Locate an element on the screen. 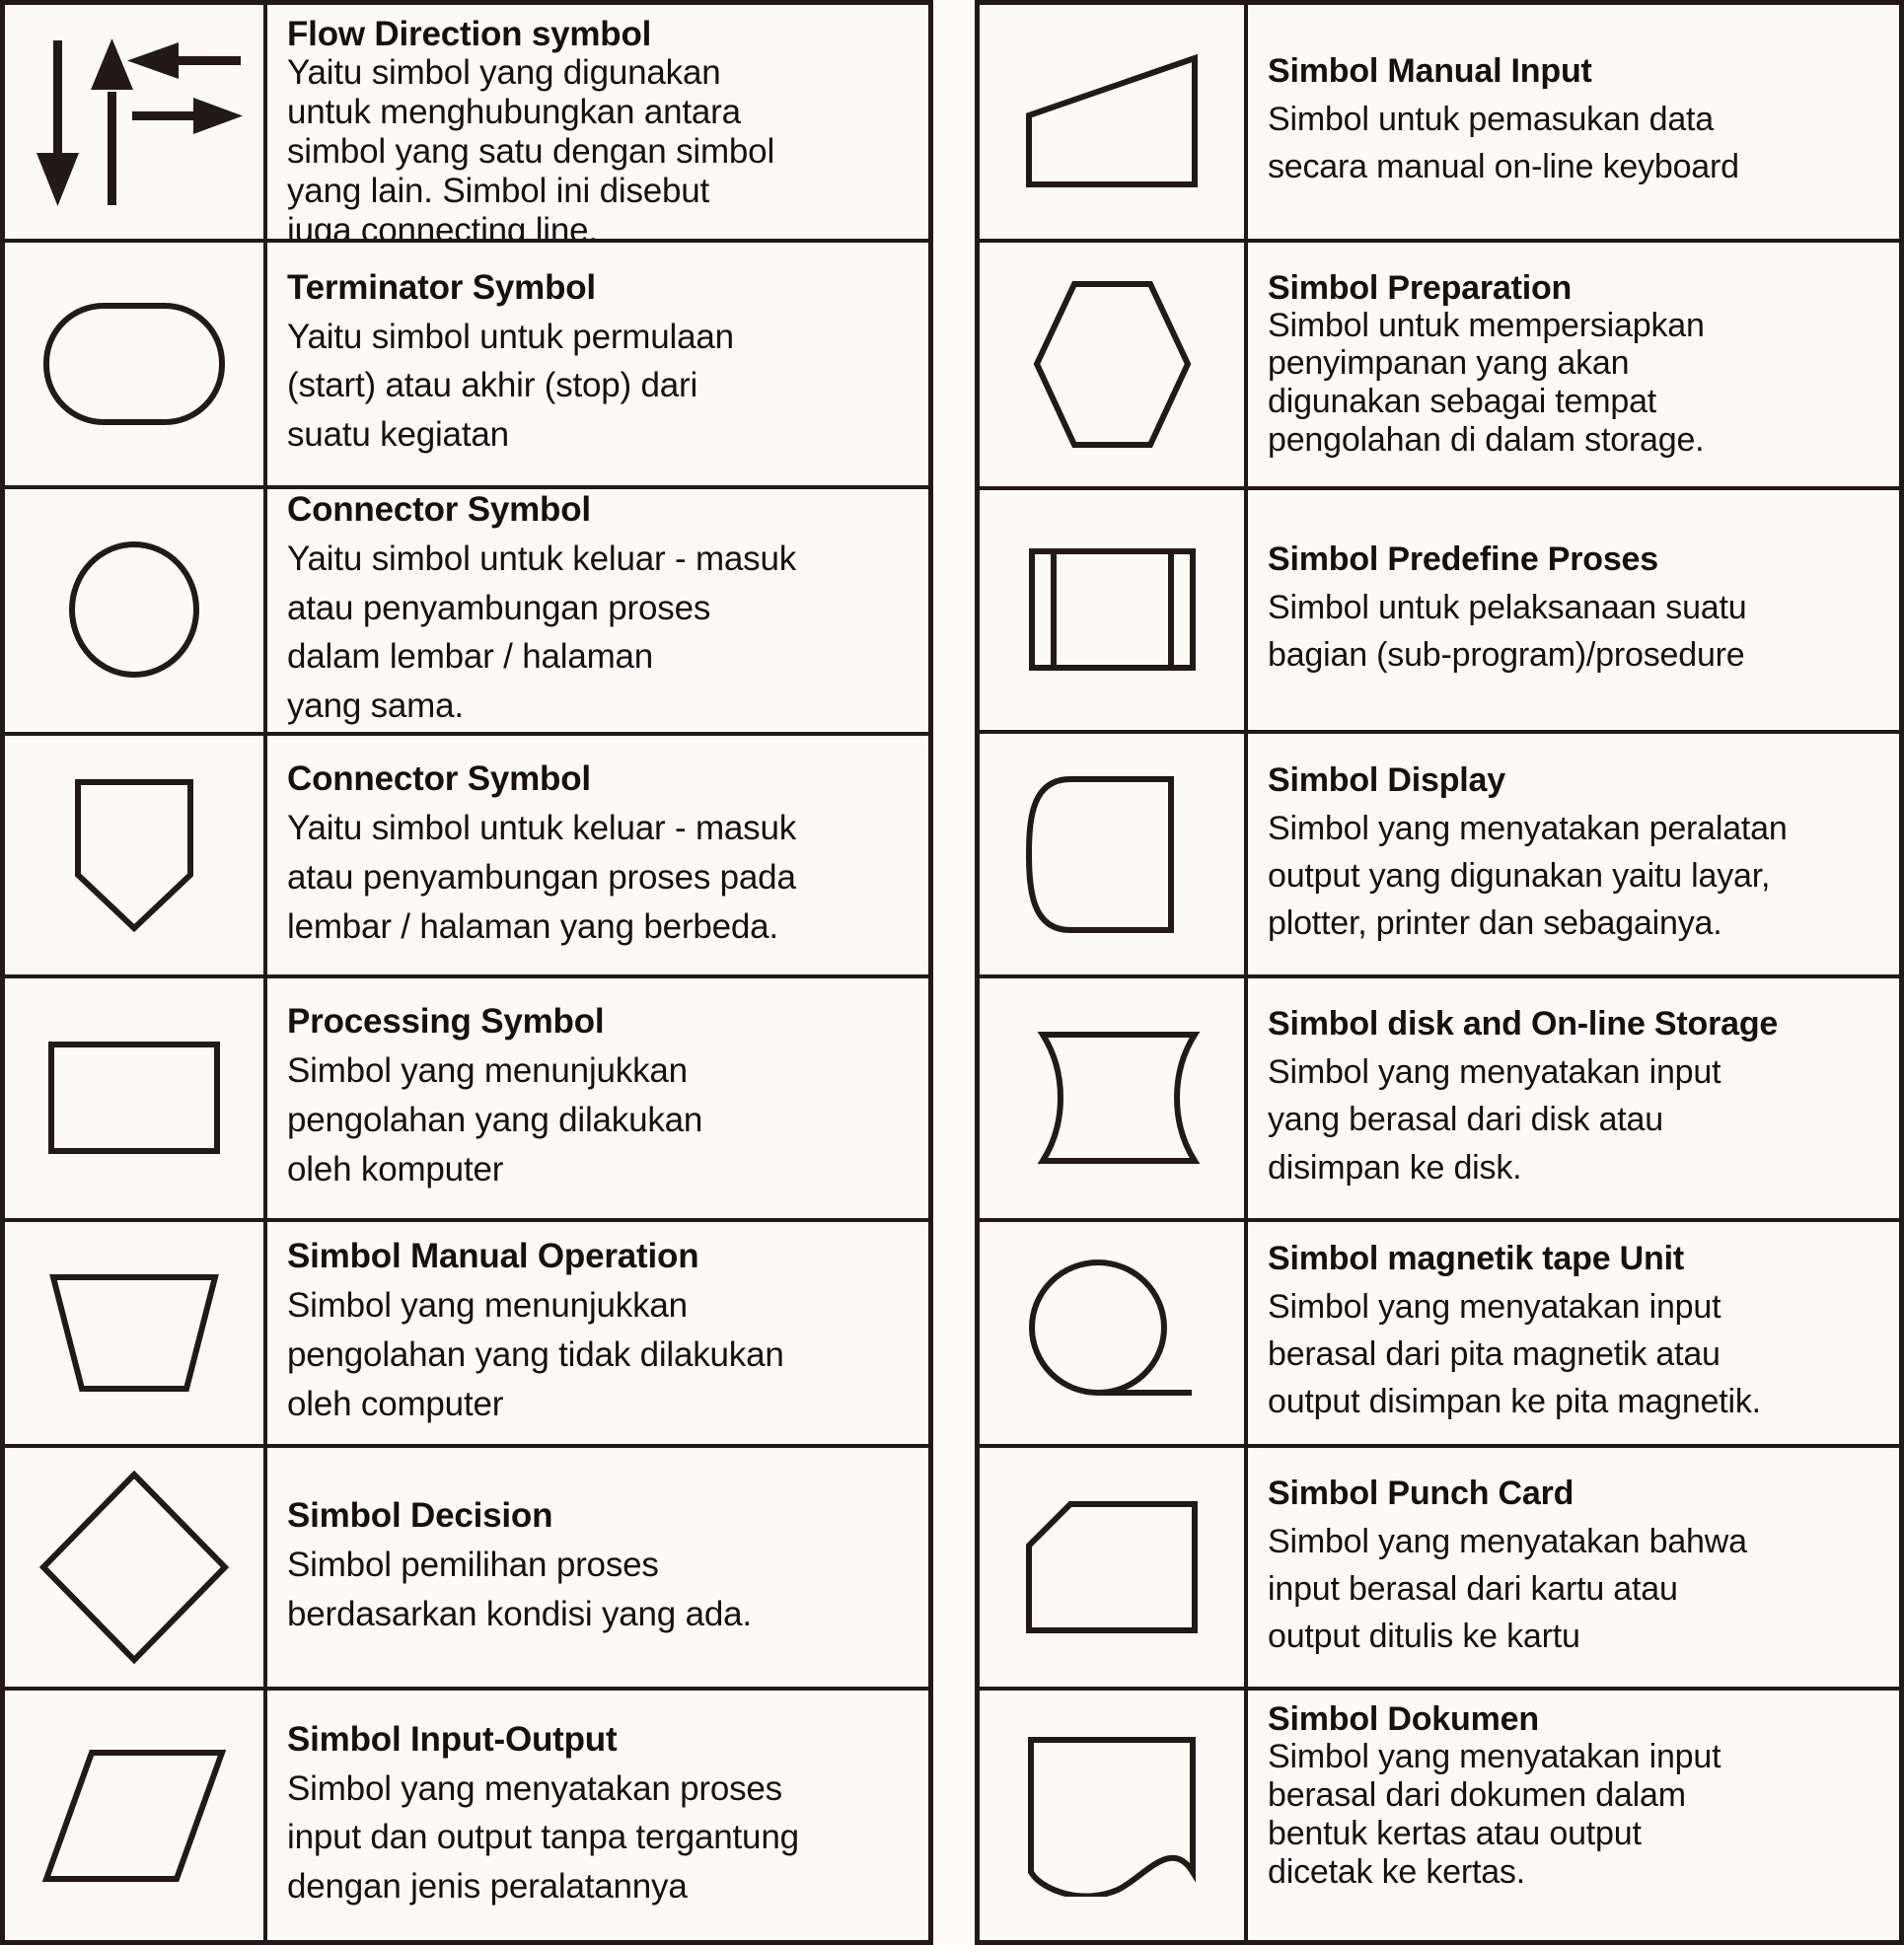 This screenshot has width=1904, height=1945. connector-circle-icon is located at coordinates (134, 610).